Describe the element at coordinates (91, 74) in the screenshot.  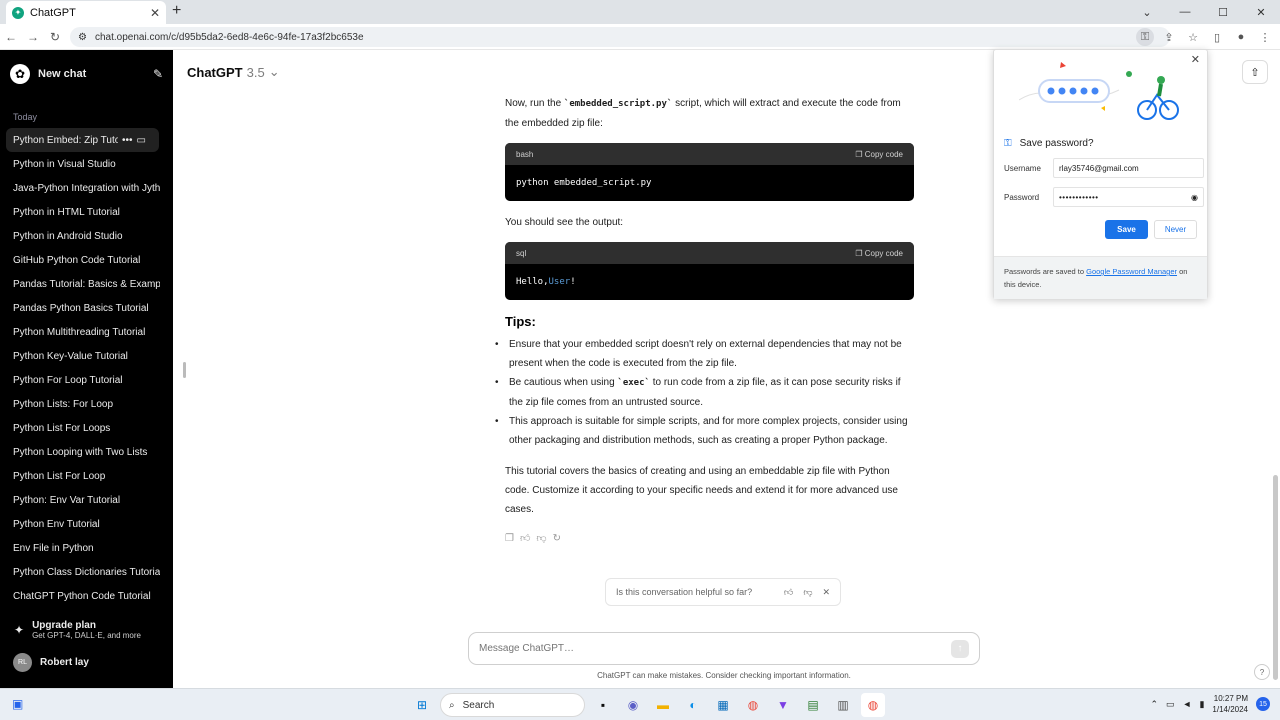
I see `new-chat-label: New chat` at that location.